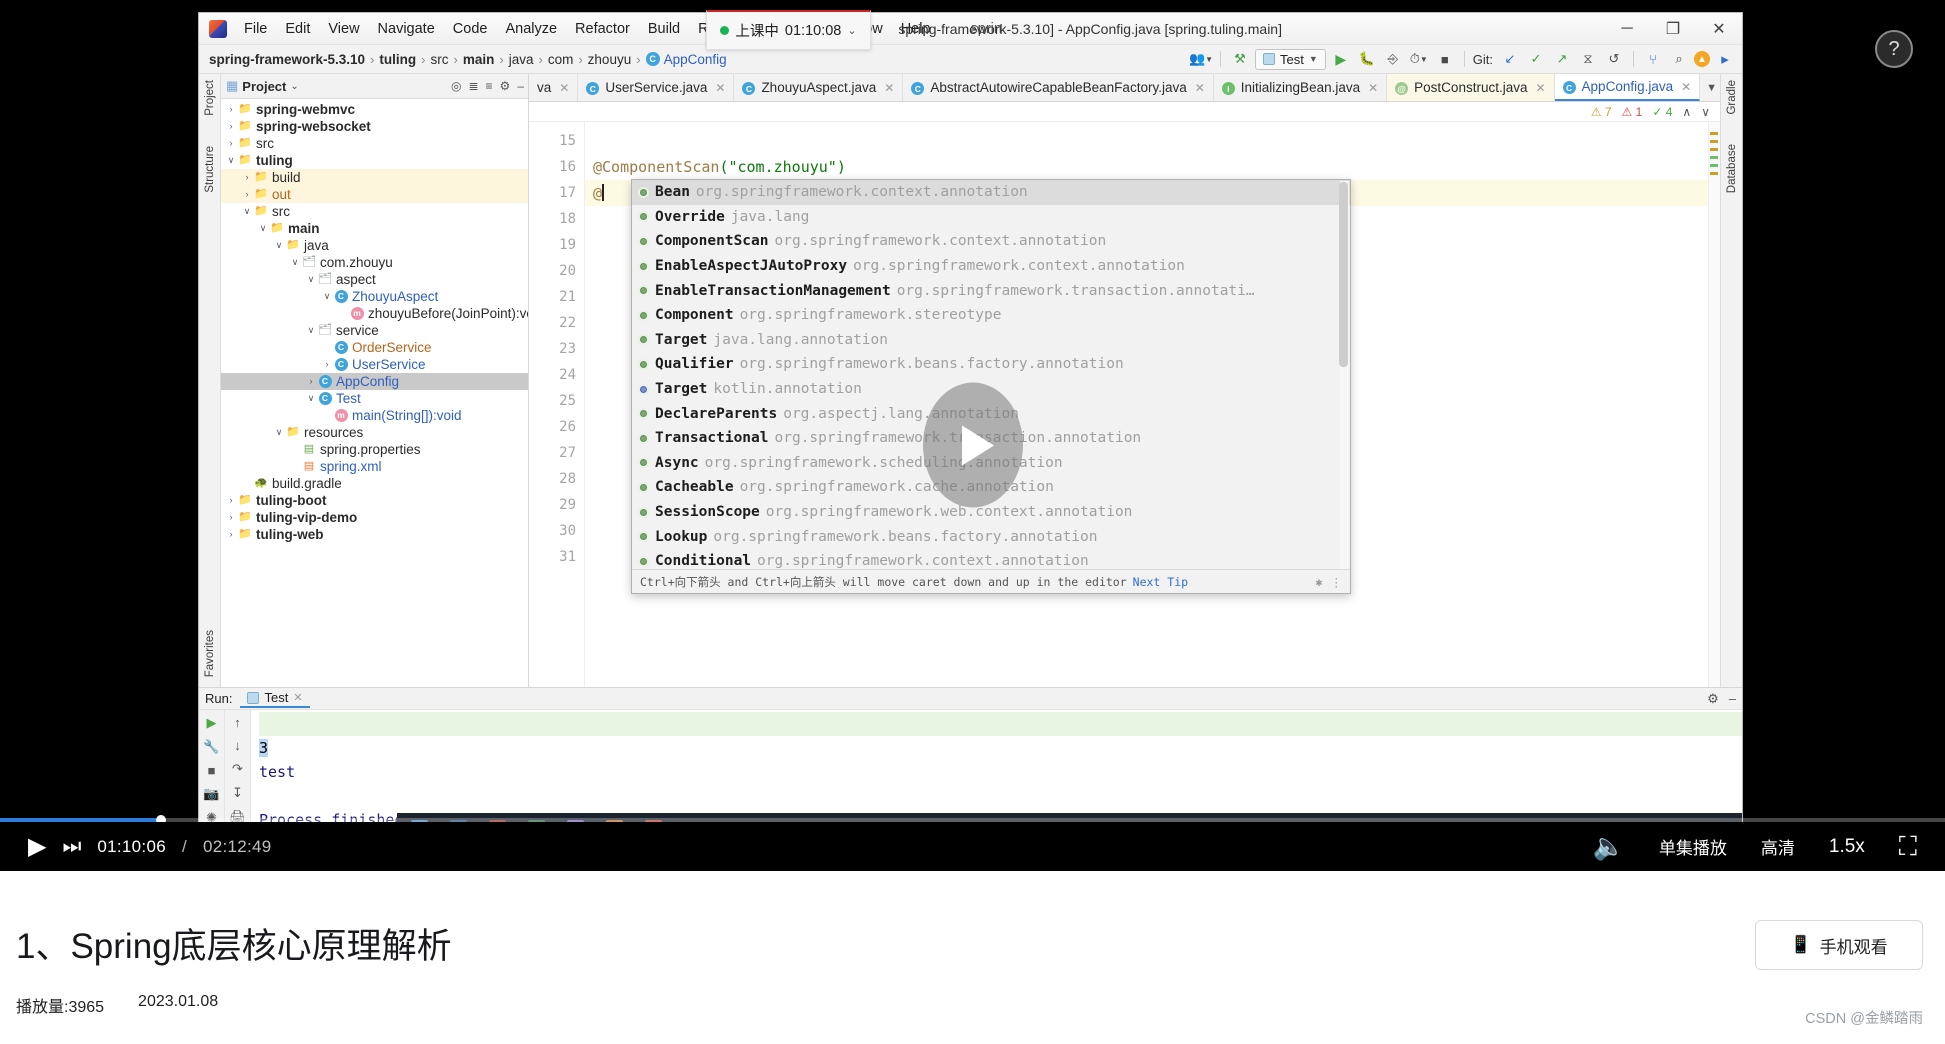  I want to click on tree-node-orderservice: C OrderService, so click(374, 347).